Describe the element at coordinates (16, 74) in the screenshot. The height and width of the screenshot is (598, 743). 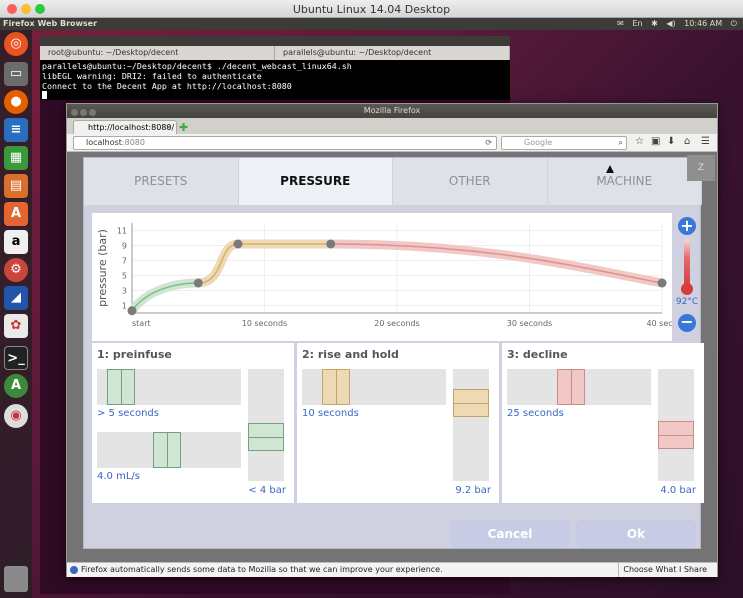
I see `files-icon: ▭` at that location.